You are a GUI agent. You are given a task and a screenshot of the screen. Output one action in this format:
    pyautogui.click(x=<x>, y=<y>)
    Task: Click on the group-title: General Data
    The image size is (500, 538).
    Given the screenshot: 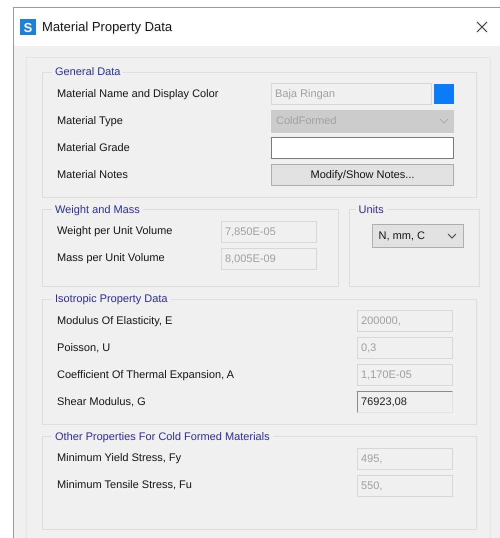 What is the action you would take?
    pyautogui.click(x=88, y=72)
    